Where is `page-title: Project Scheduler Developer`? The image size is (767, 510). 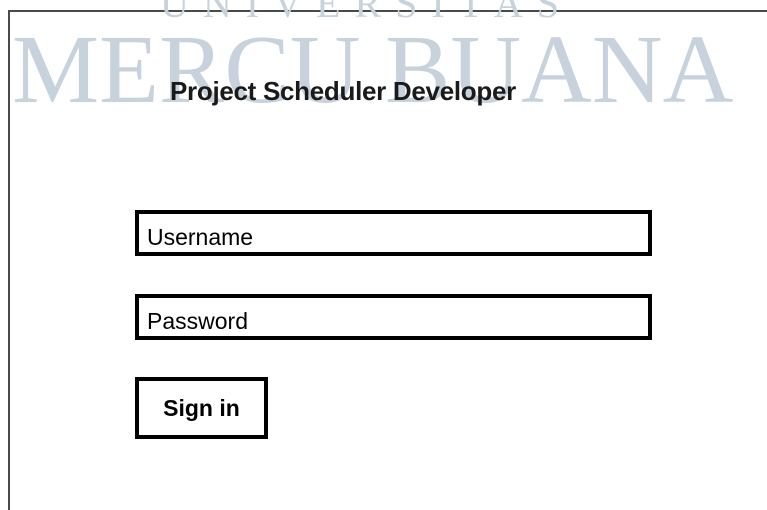 page-title: Project Scheduler Developer is located at coordinates (343, 91).